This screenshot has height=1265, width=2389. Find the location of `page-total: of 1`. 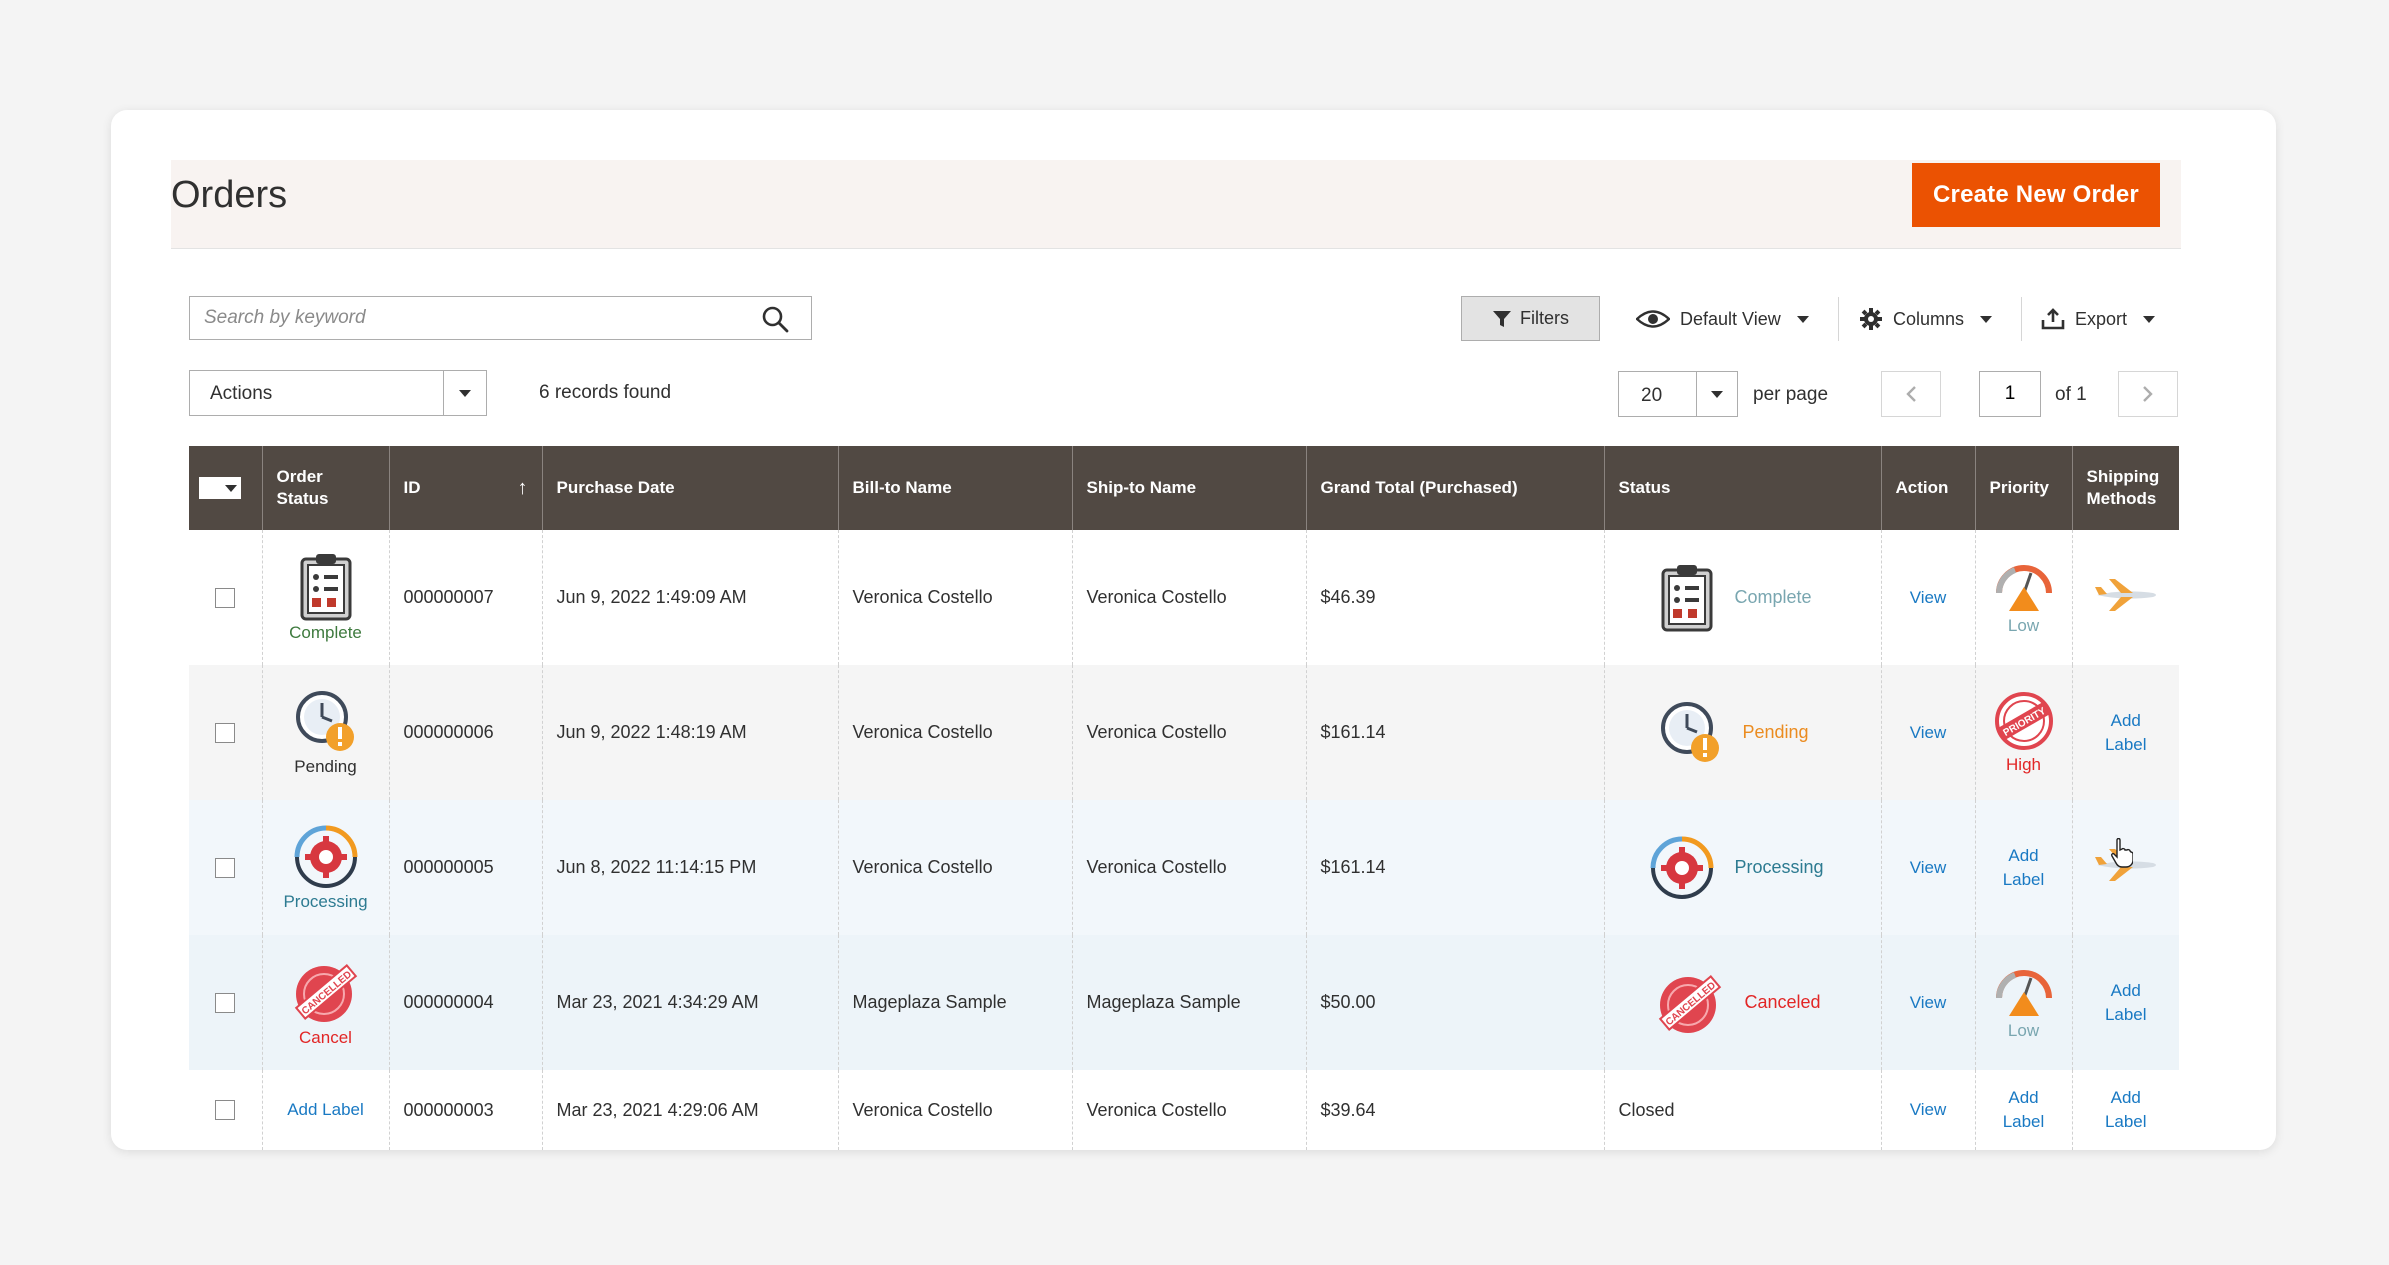

page-total: of 1 is located at coordinates (2071, 394).